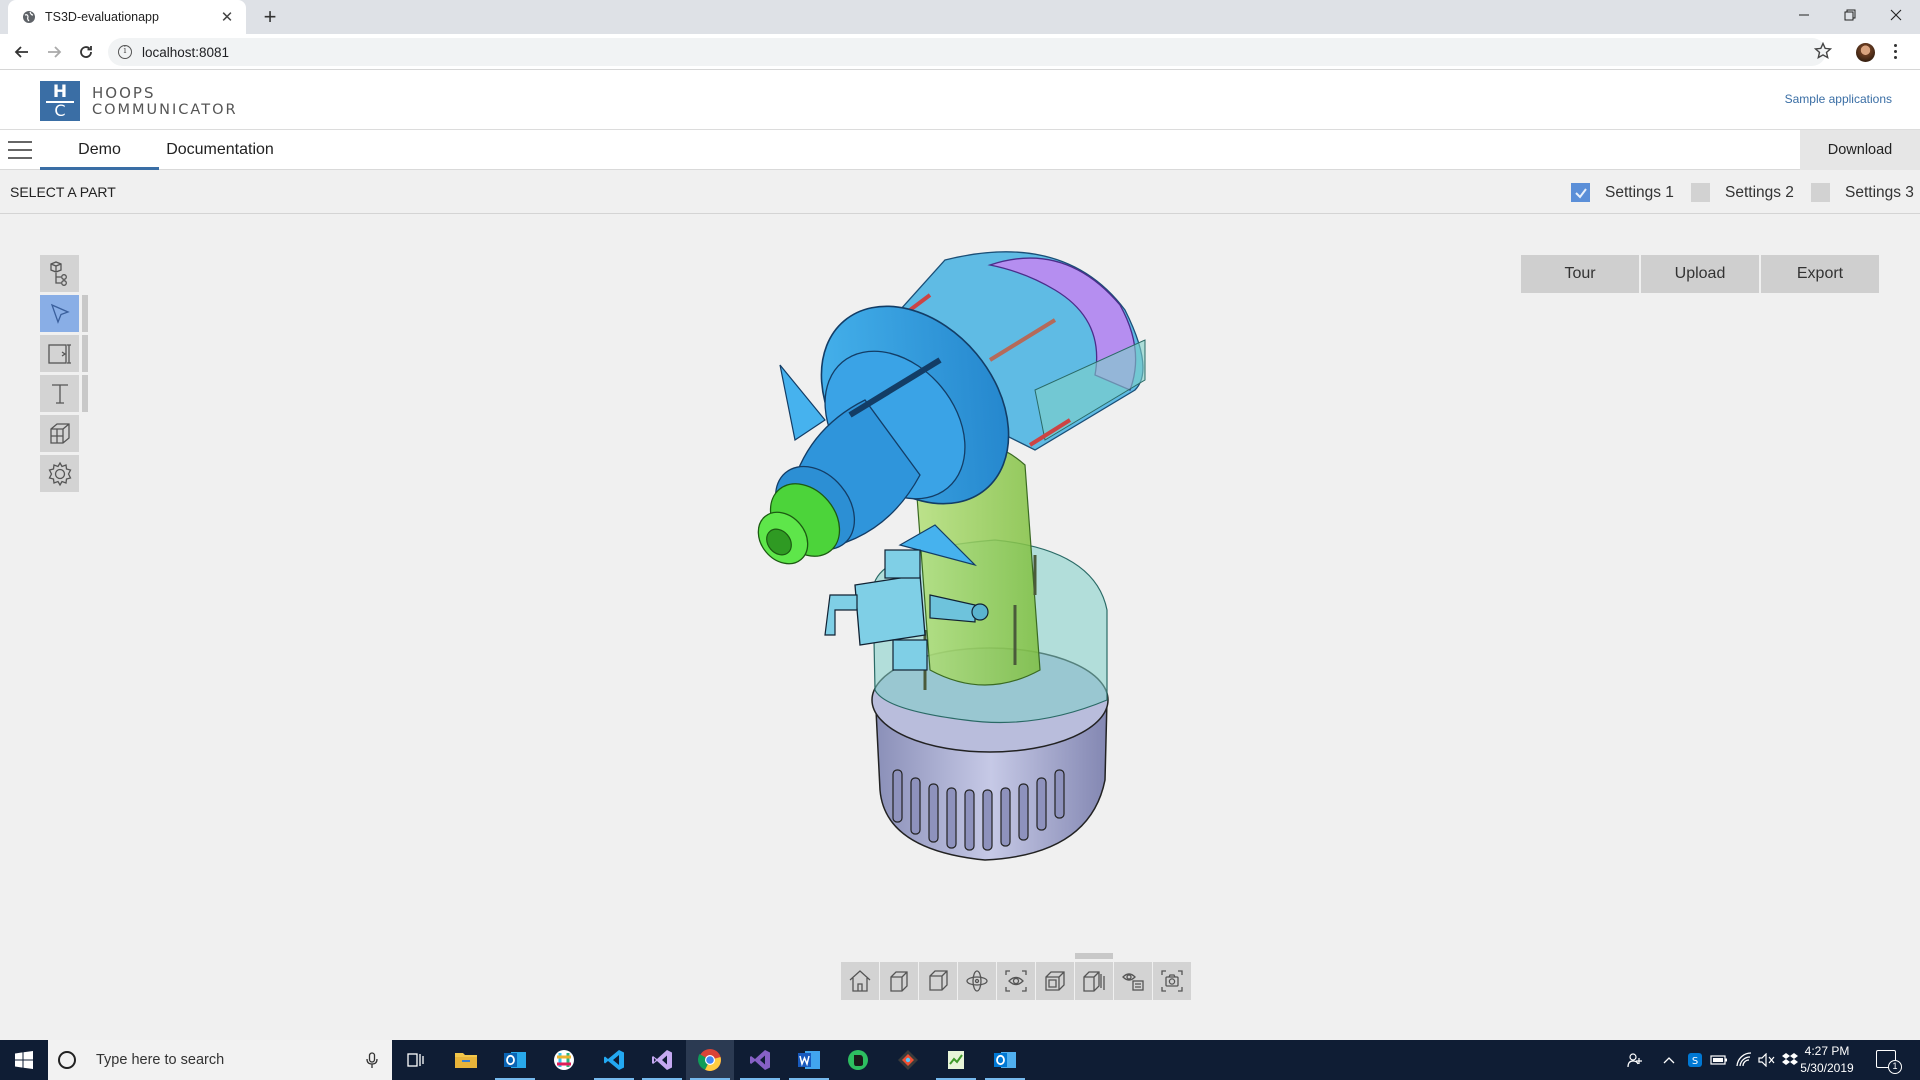 The image size is (1920, 1080). I want to click on close-window-icon, so click(1896, 15).